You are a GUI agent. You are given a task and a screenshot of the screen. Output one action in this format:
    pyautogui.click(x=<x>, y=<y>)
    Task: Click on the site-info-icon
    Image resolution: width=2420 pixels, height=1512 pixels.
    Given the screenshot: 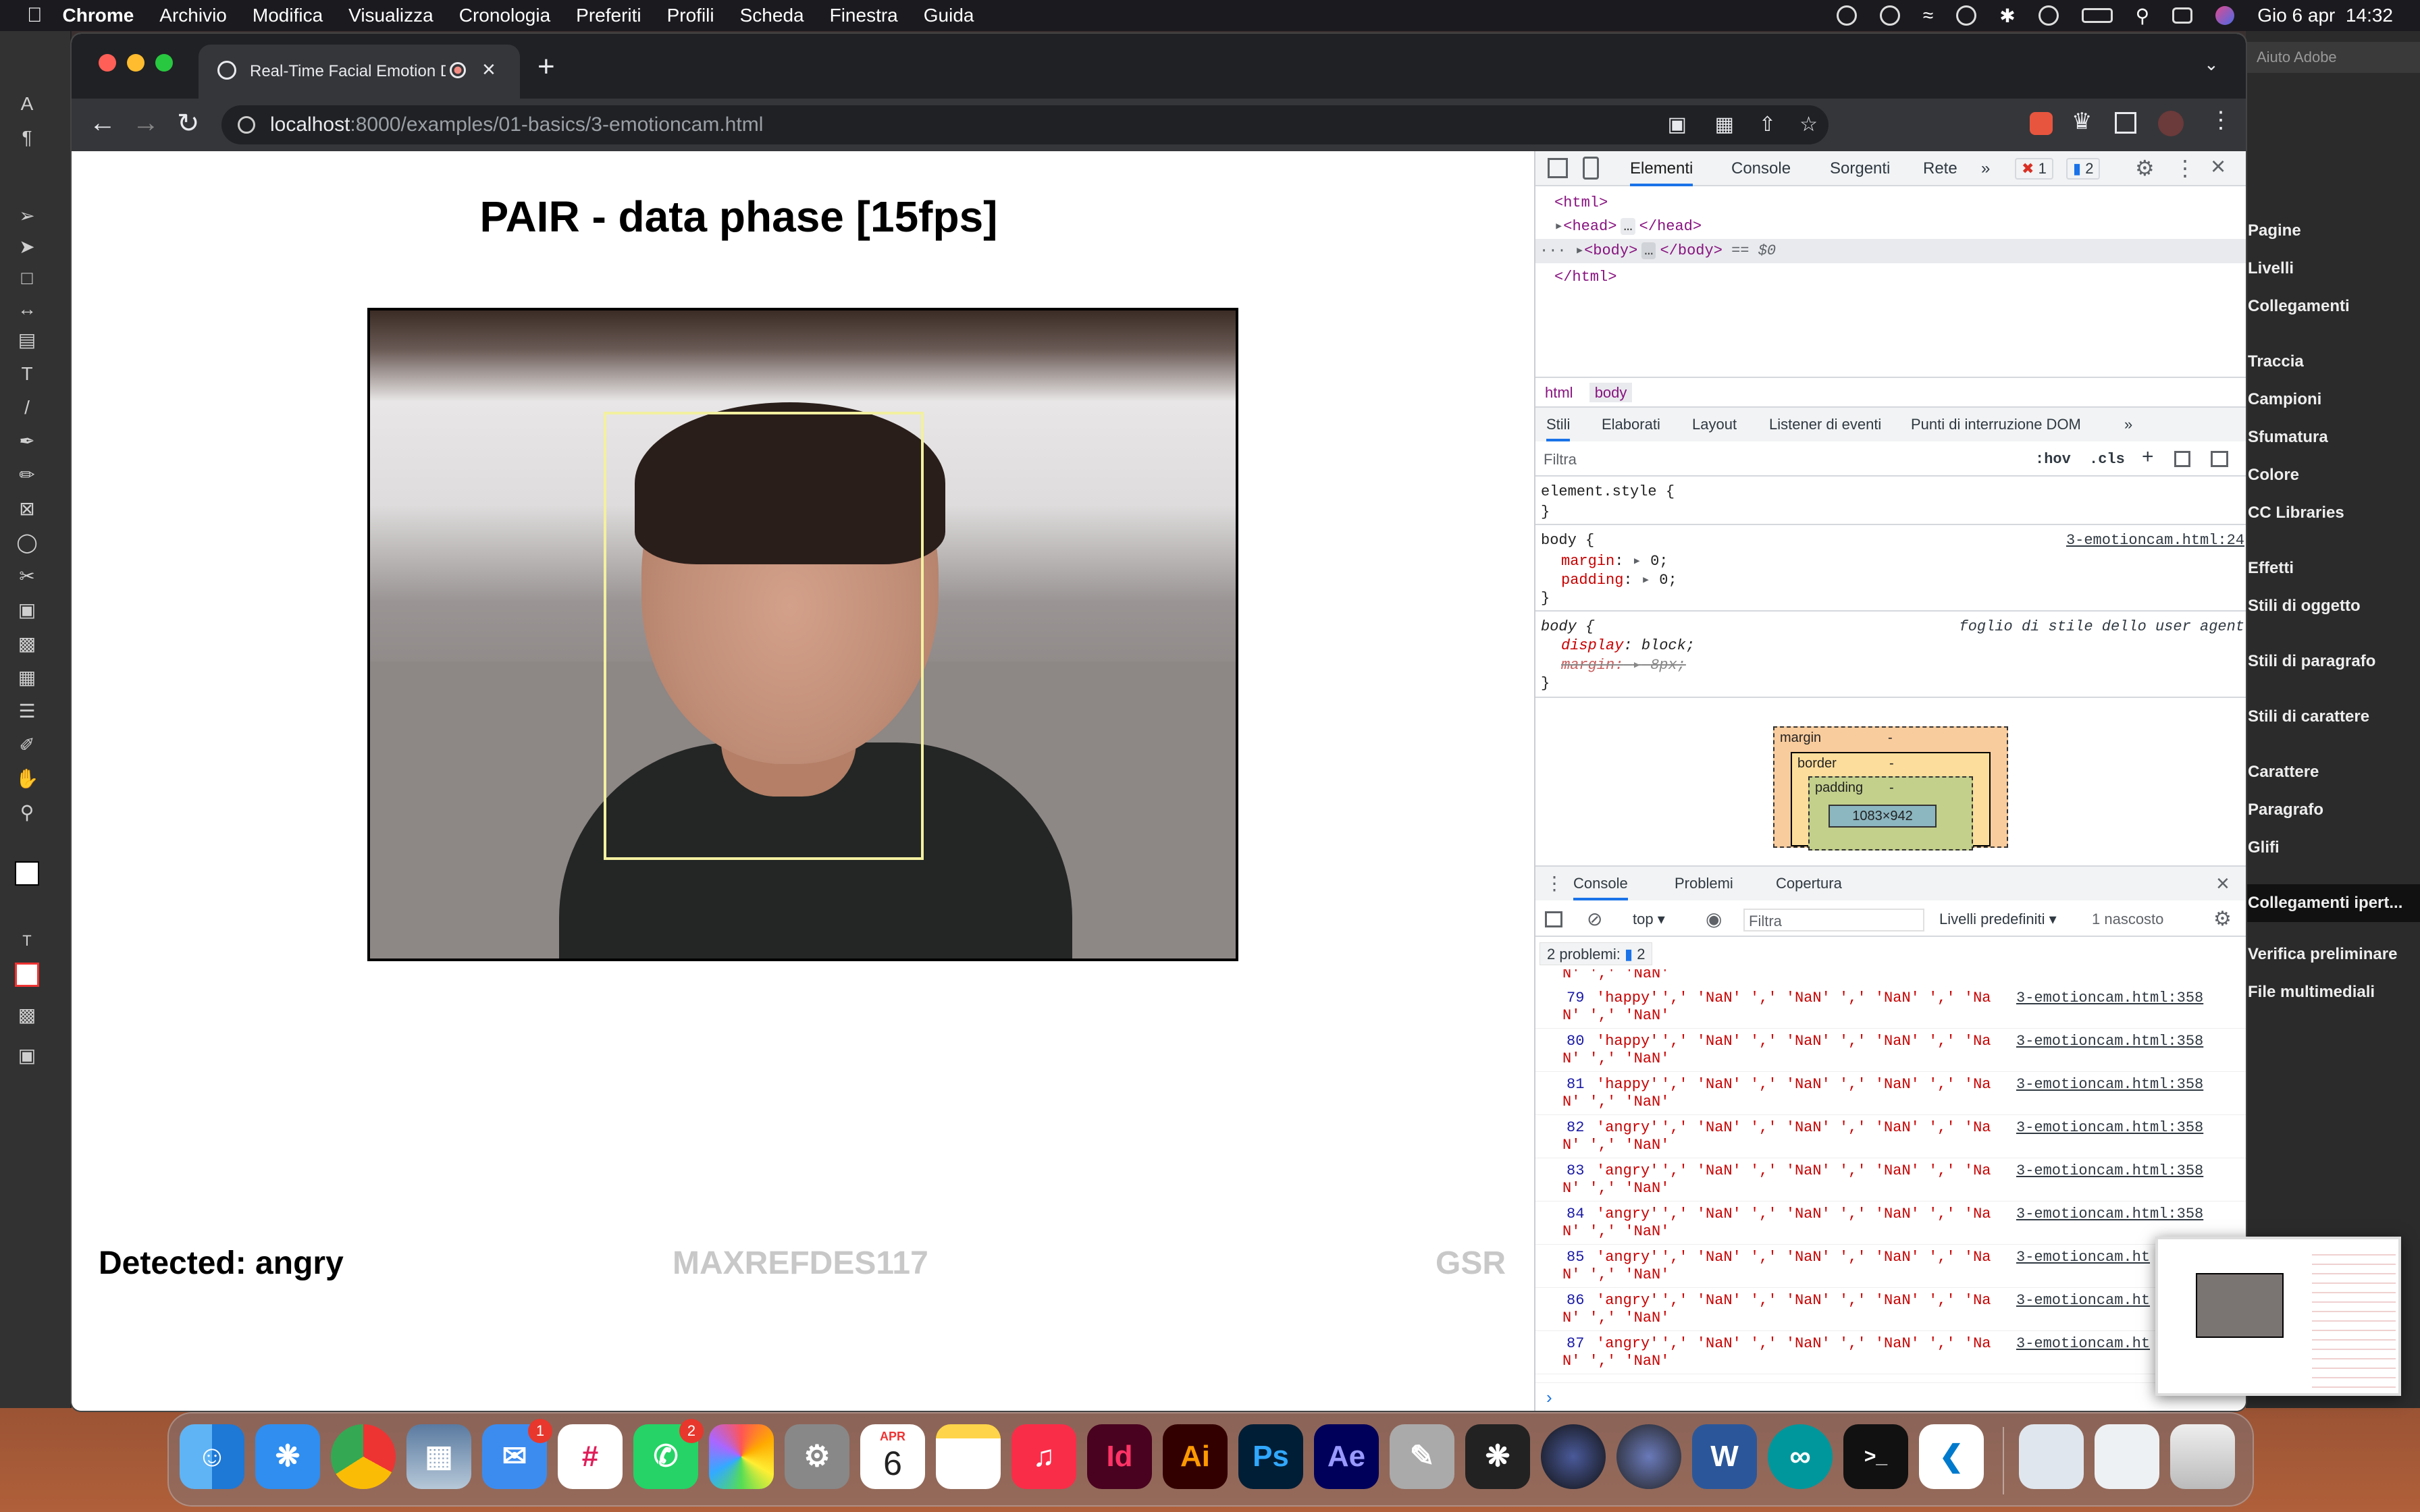 What is the action you would take?
    pyautogui.click(x=246, y=125)
    